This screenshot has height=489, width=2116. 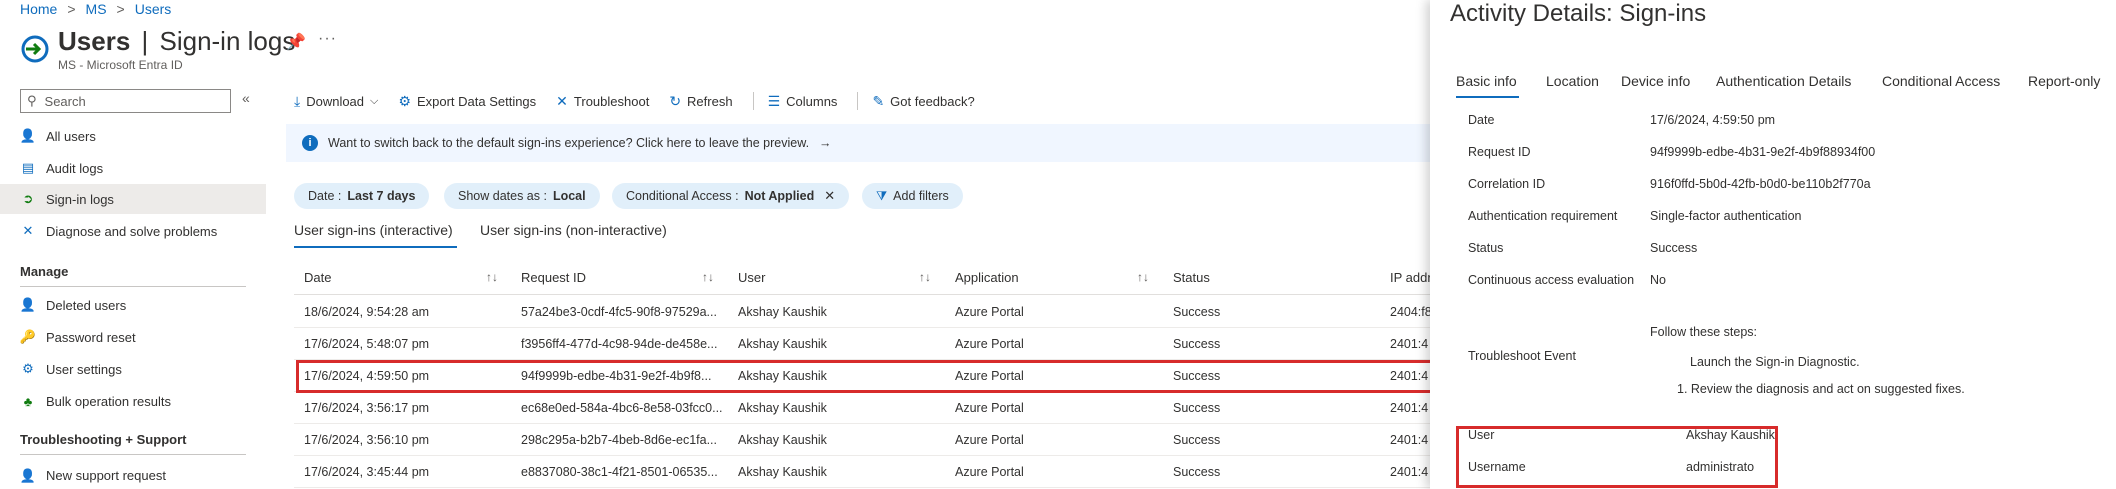 I want to click on panel-tab-conditional-access: Conditional Access, so click(x=1941, y=81).